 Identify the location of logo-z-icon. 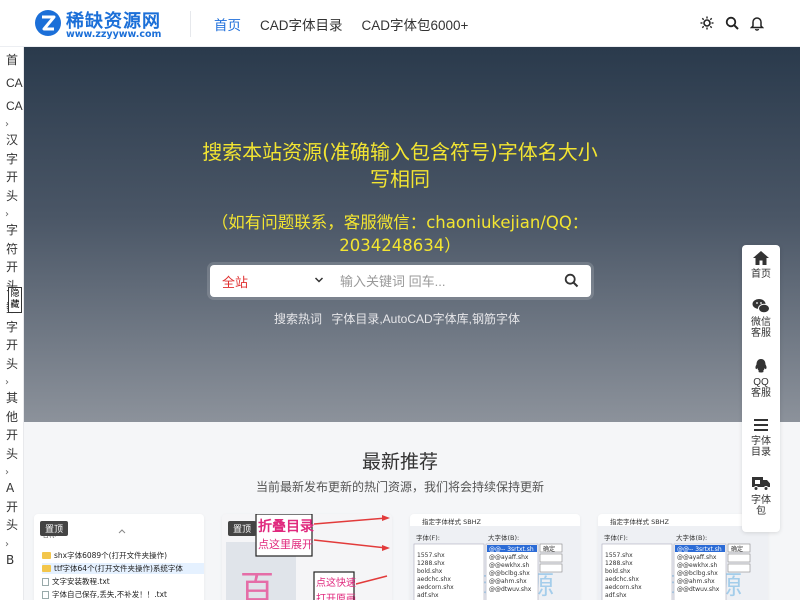
(48, 23).